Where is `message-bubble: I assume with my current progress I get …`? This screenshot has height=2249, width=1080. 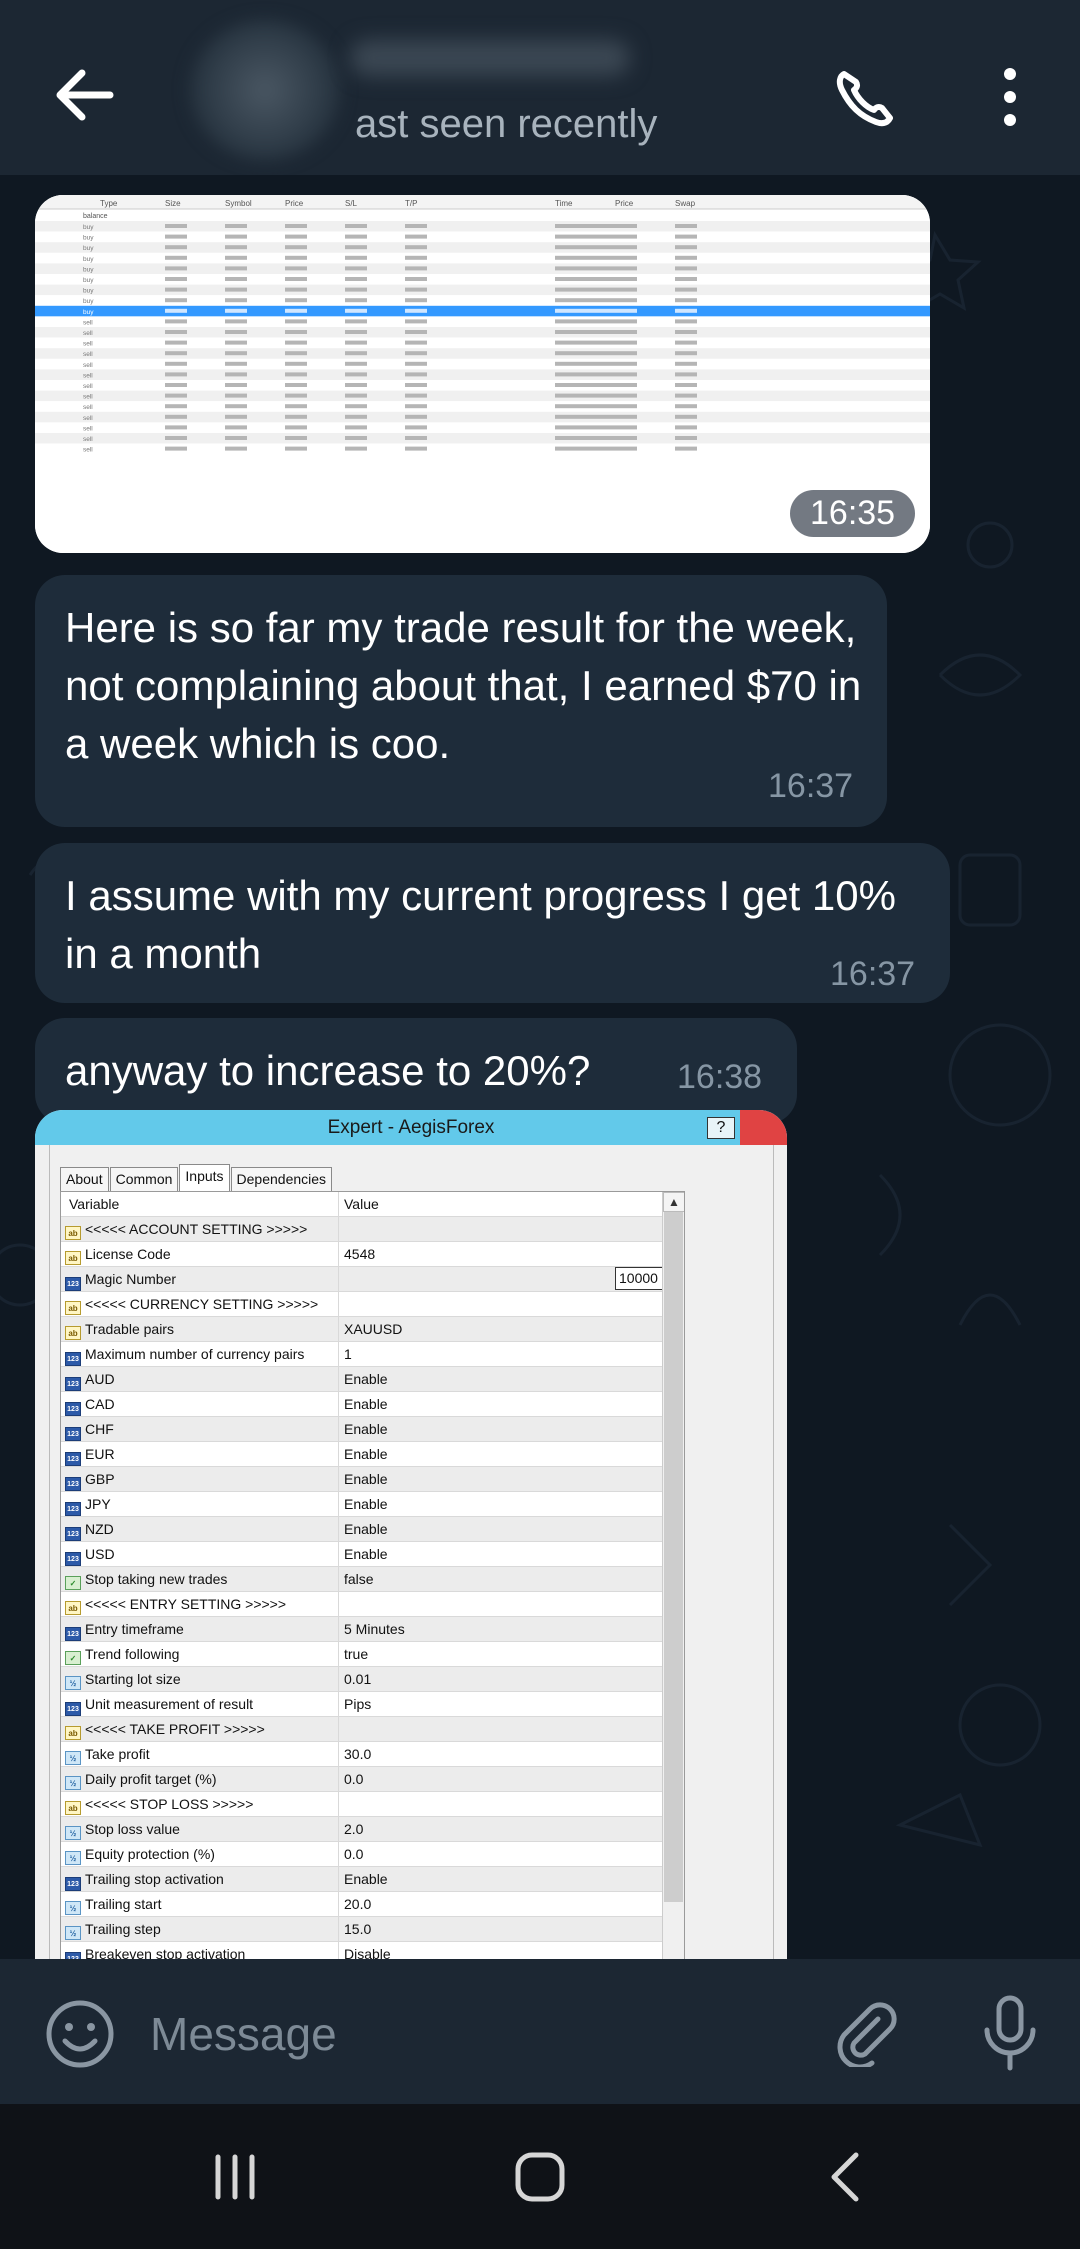 message-bubble: I assume with my current progress I get … is located at coordinates (492, 923).